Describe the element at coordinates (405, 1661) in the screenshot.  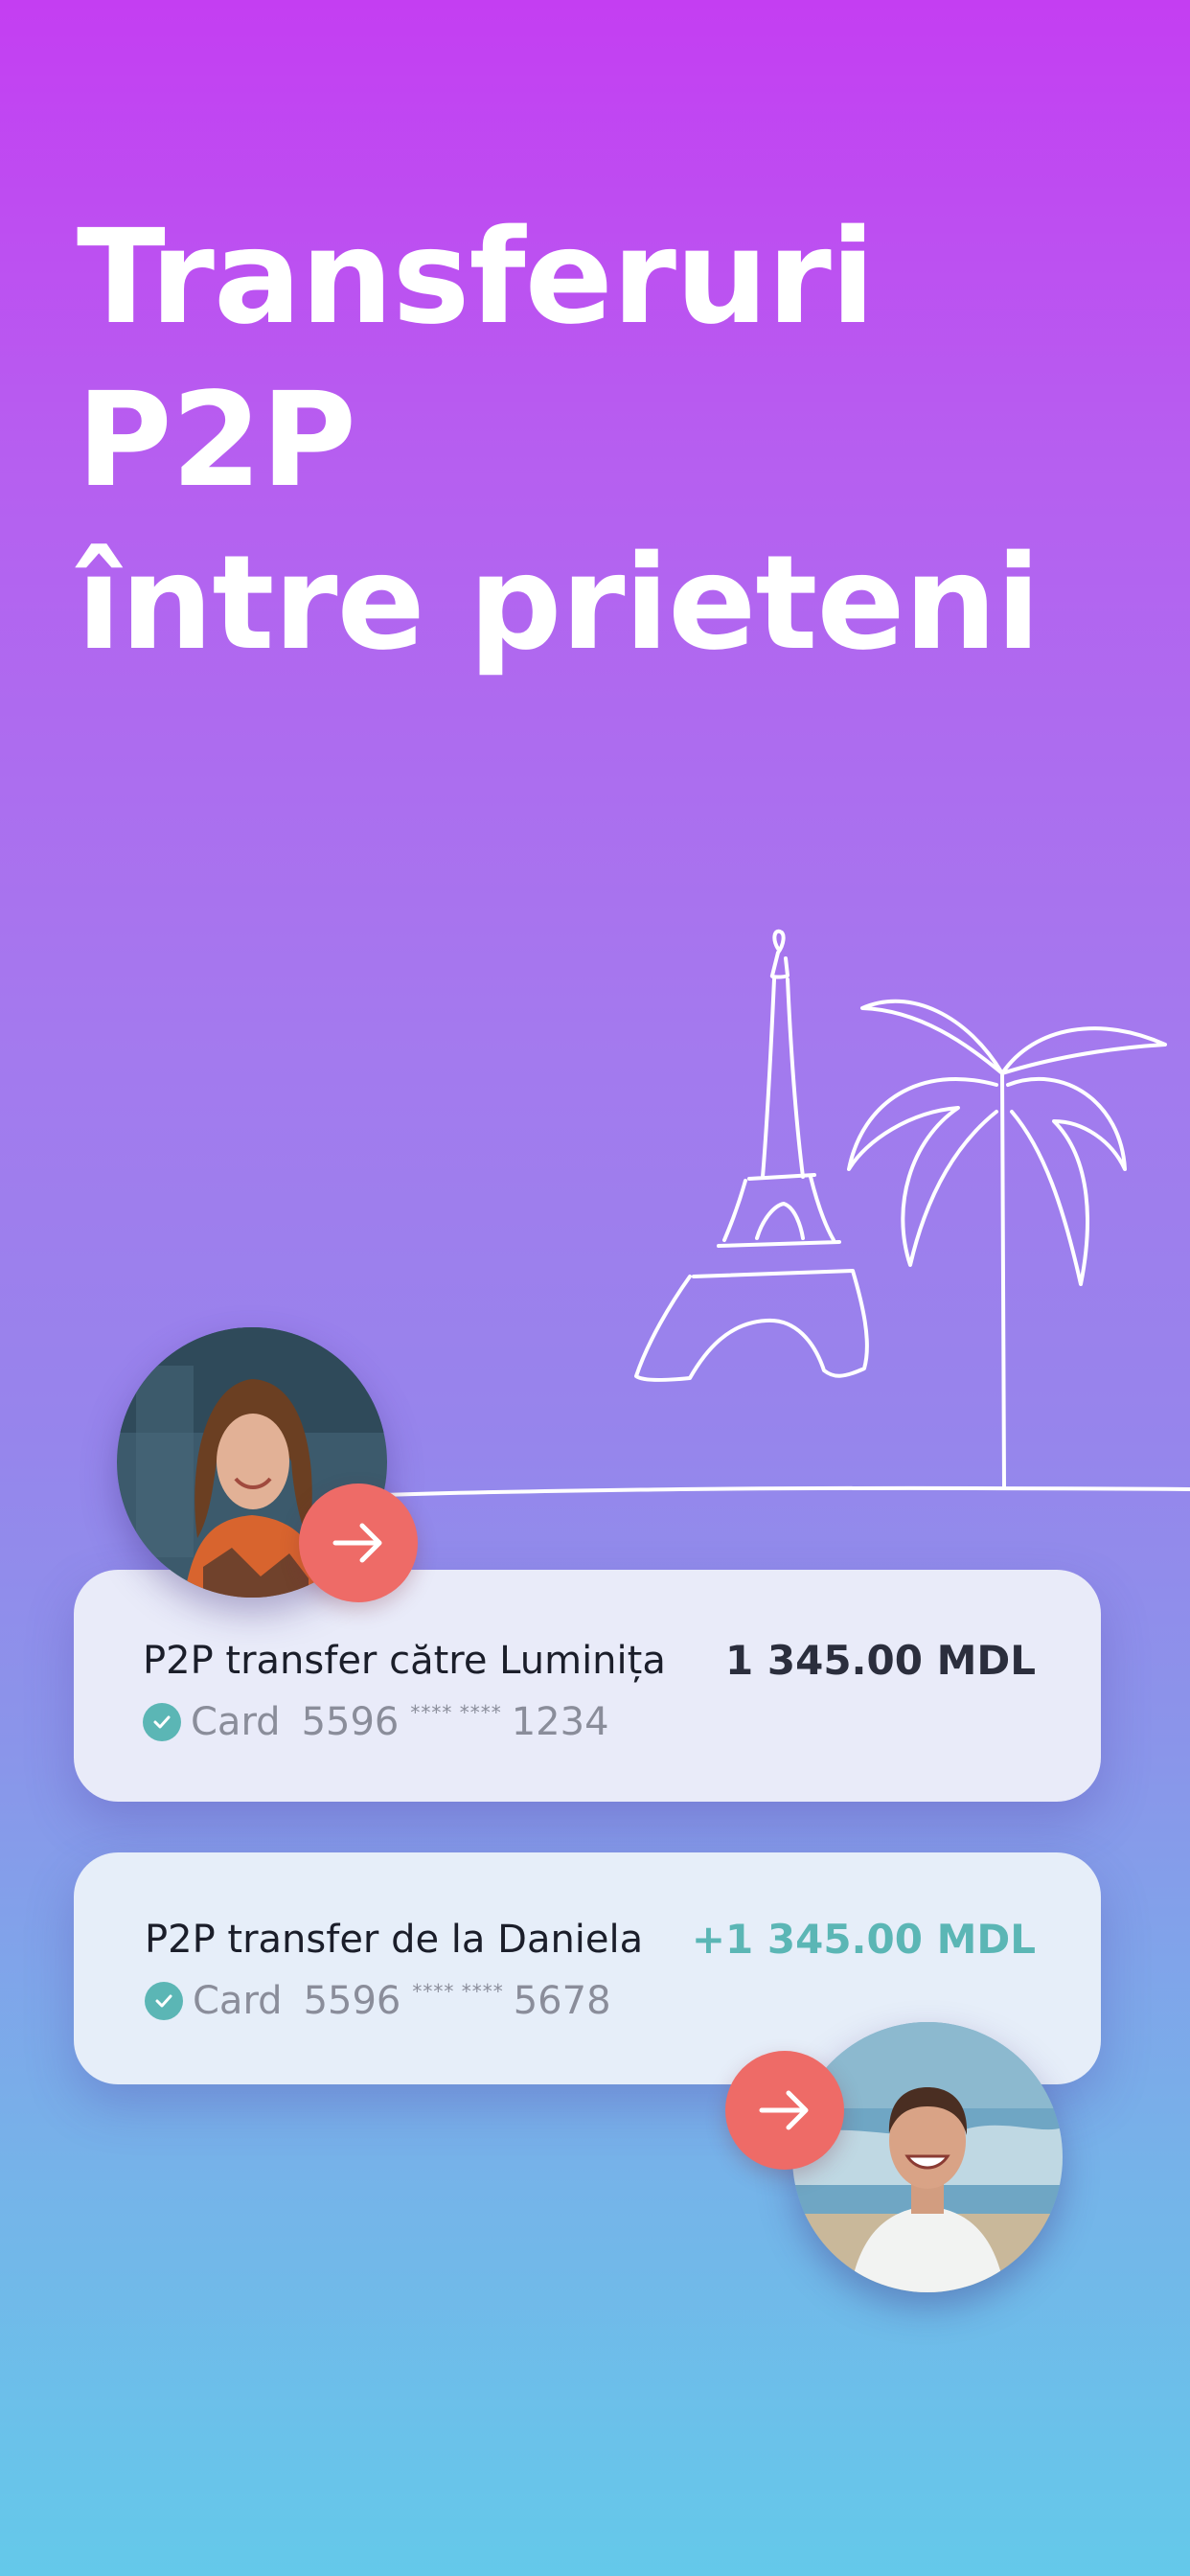
I see `transfer-title: P2P transfer către Luminița` at that location.